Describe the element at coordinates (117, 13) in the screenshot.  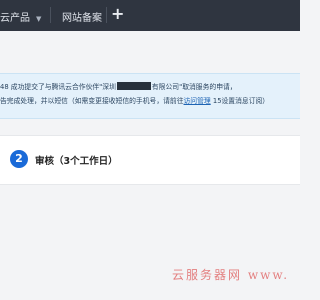
I see `add-icon: +` at that location.